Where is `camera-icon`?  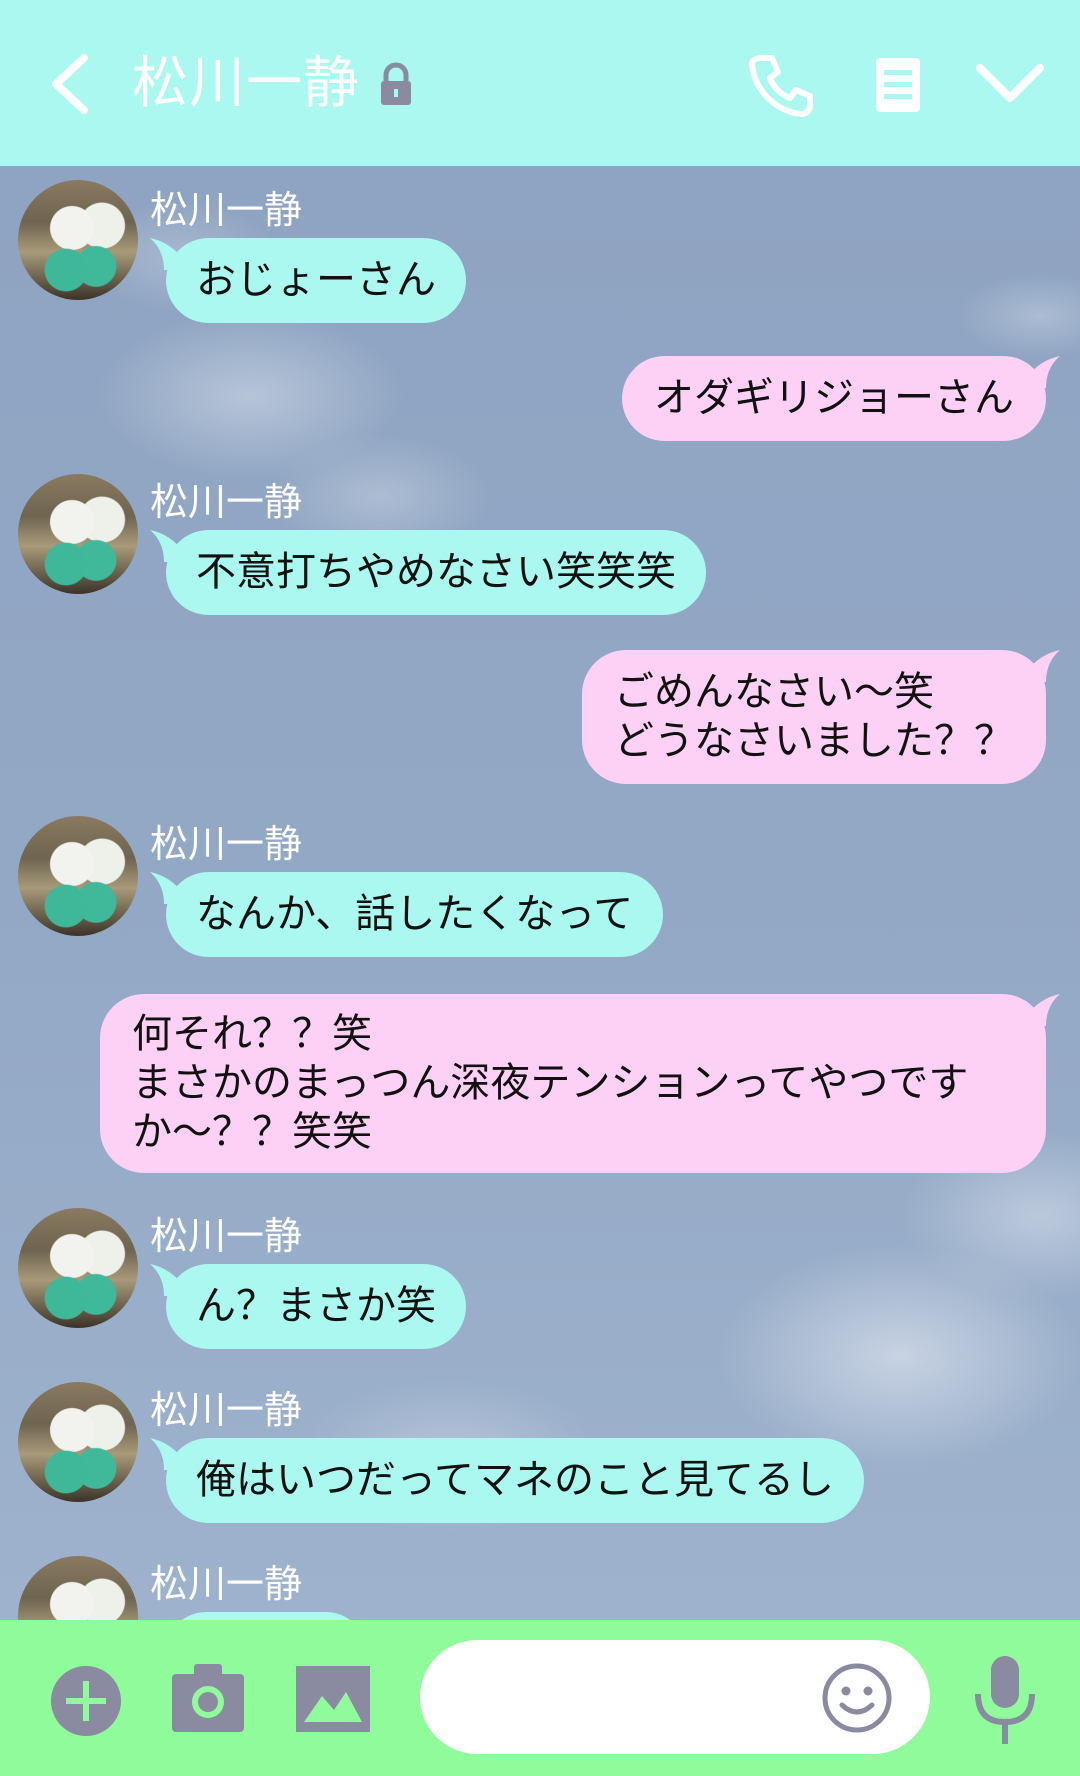 camera-icon is located at coordinates (208, 1698).